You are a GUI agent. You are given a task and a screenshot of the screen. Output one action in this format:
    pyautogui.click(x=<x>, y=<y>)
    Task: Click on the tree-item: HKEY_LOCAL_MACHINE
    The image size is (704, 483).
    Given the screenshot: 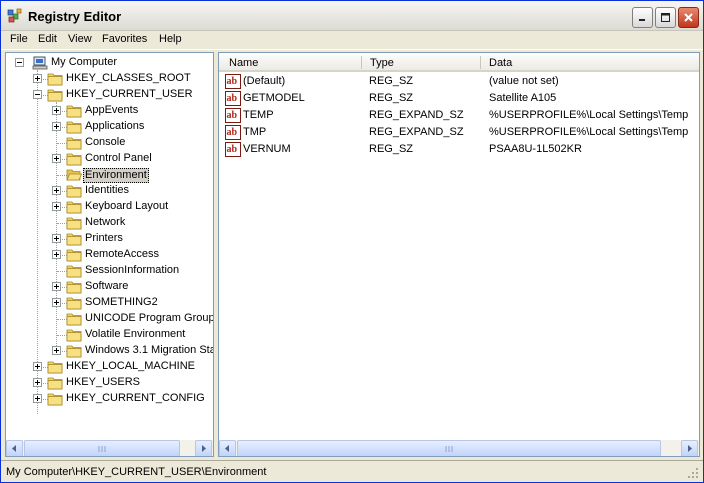 What is the action you would take?
    pyautogui.click(x=123, y=367)
    